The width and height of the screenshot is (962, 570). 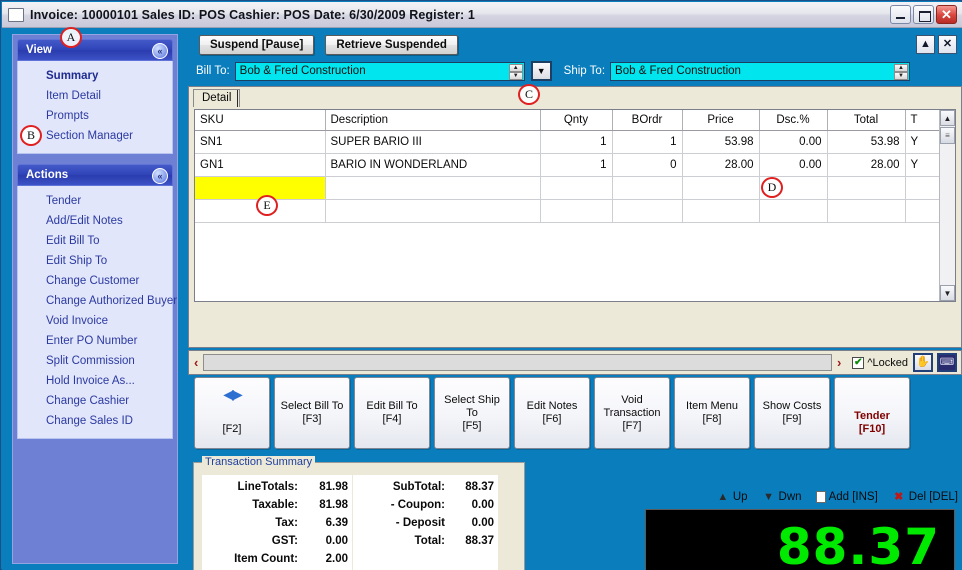 I want to click on keyboard-icon: ⌨, so click(x=947, y=362).